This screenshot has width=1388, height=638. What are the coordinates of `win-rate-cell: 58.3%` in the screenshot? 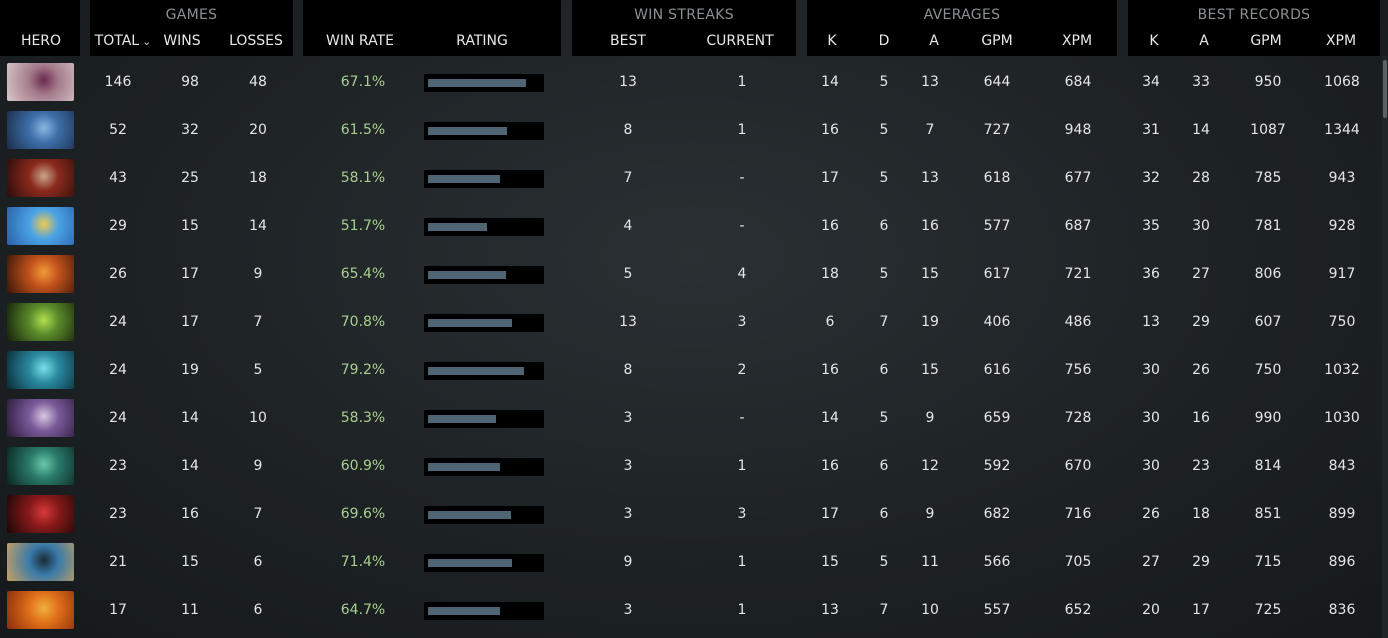 It's located at (363, 418).